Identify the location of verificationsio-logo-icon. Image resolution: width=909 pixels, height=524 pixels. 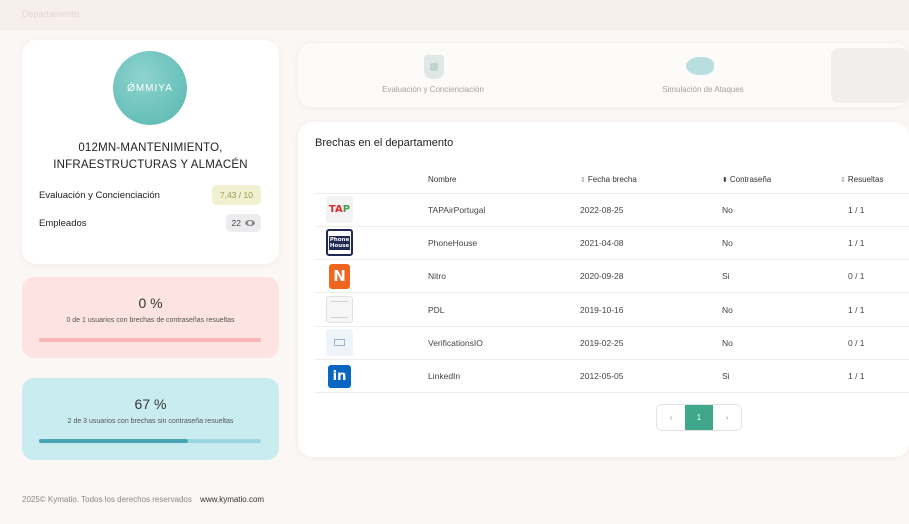
(339, 343).